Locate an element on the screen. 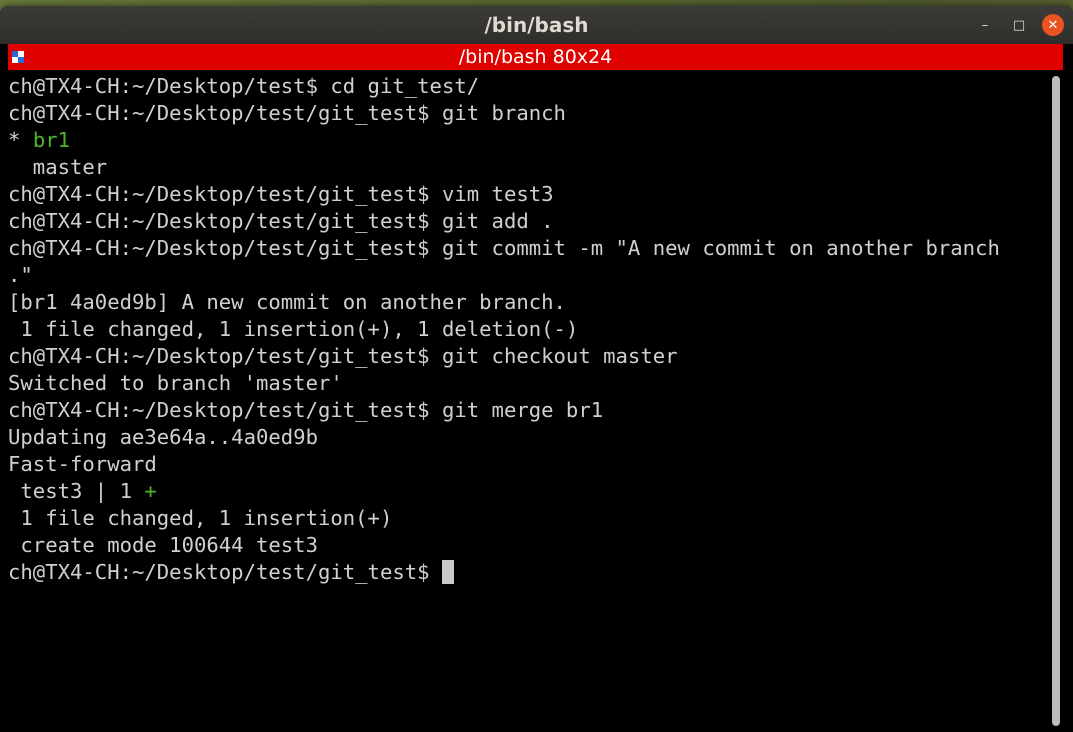 Image resolution: width=1073 pixels, height=732 pixels. line-prefix: test3 | 1 is located at coordinates (76, 491).